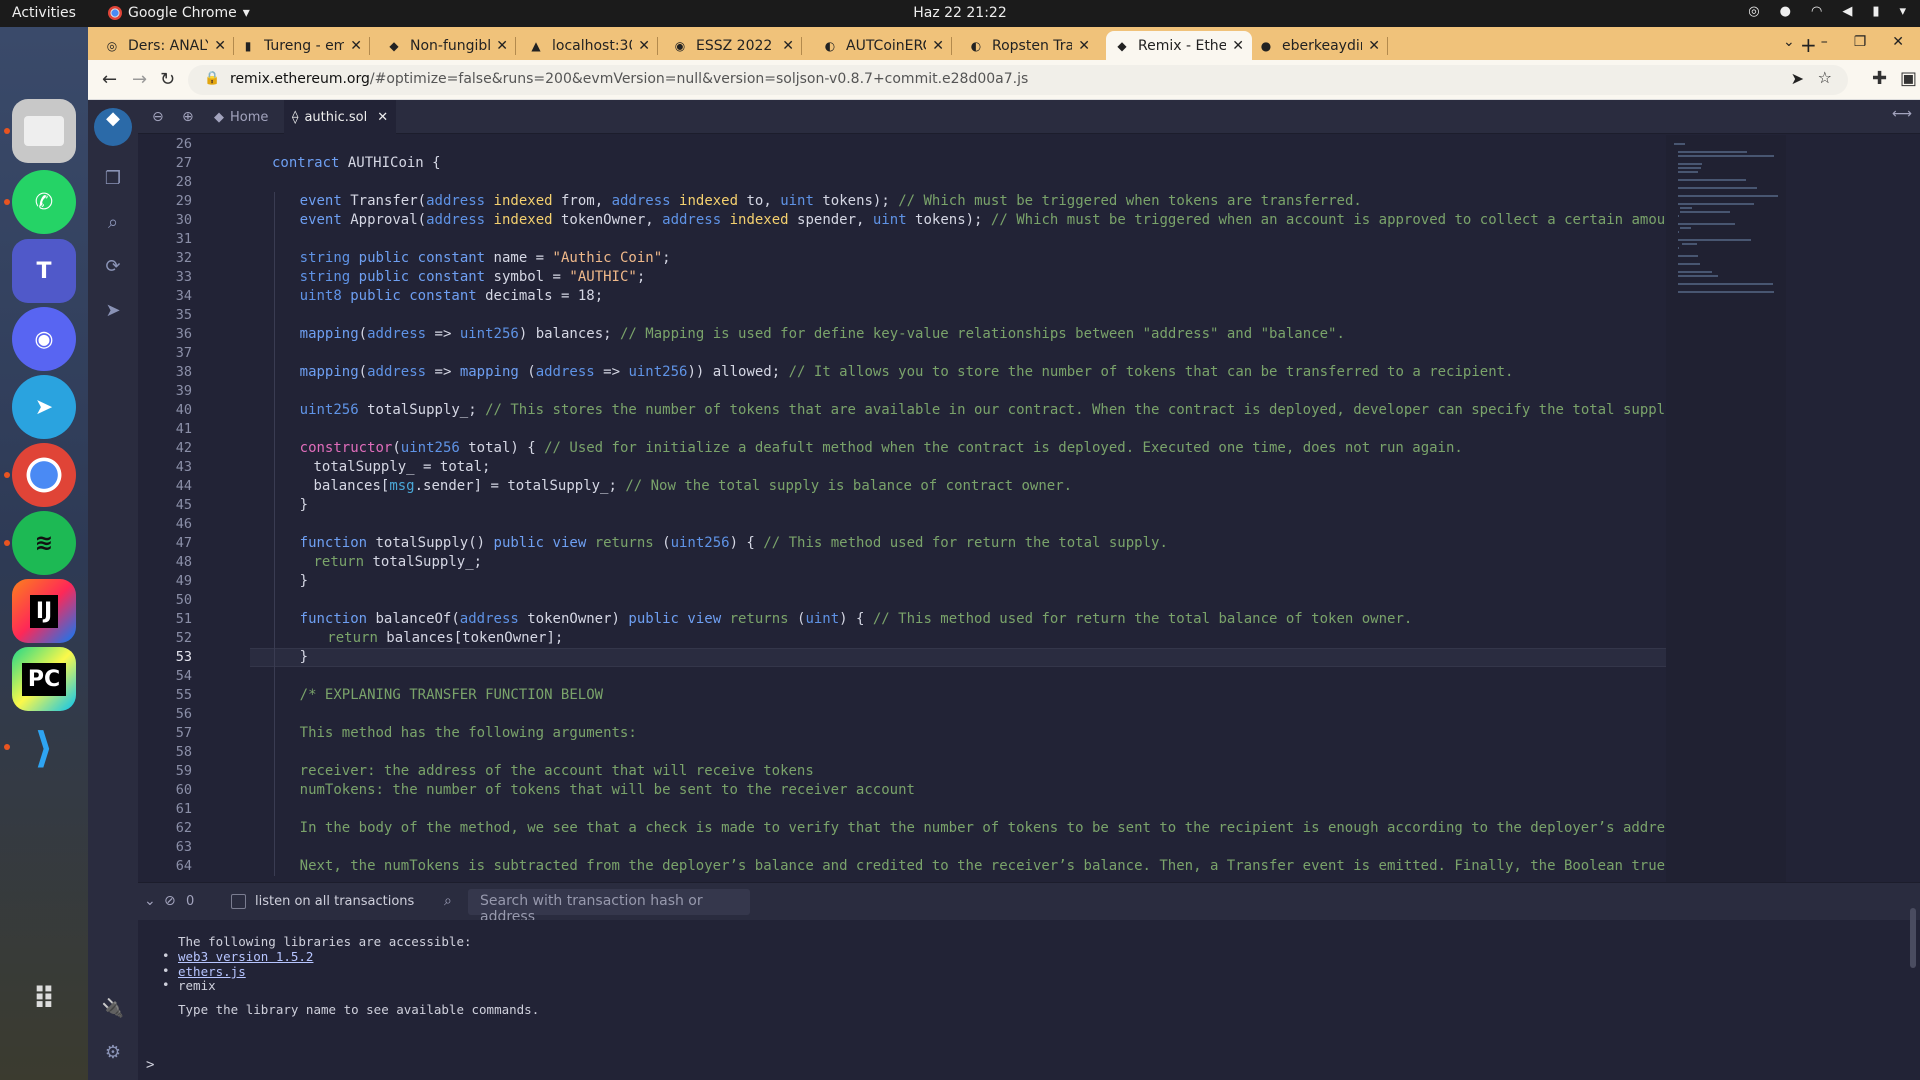  Describe the element at coordinates (960, 13) in the screenshot. I see `clock: Haz 22 21:22` at that location.